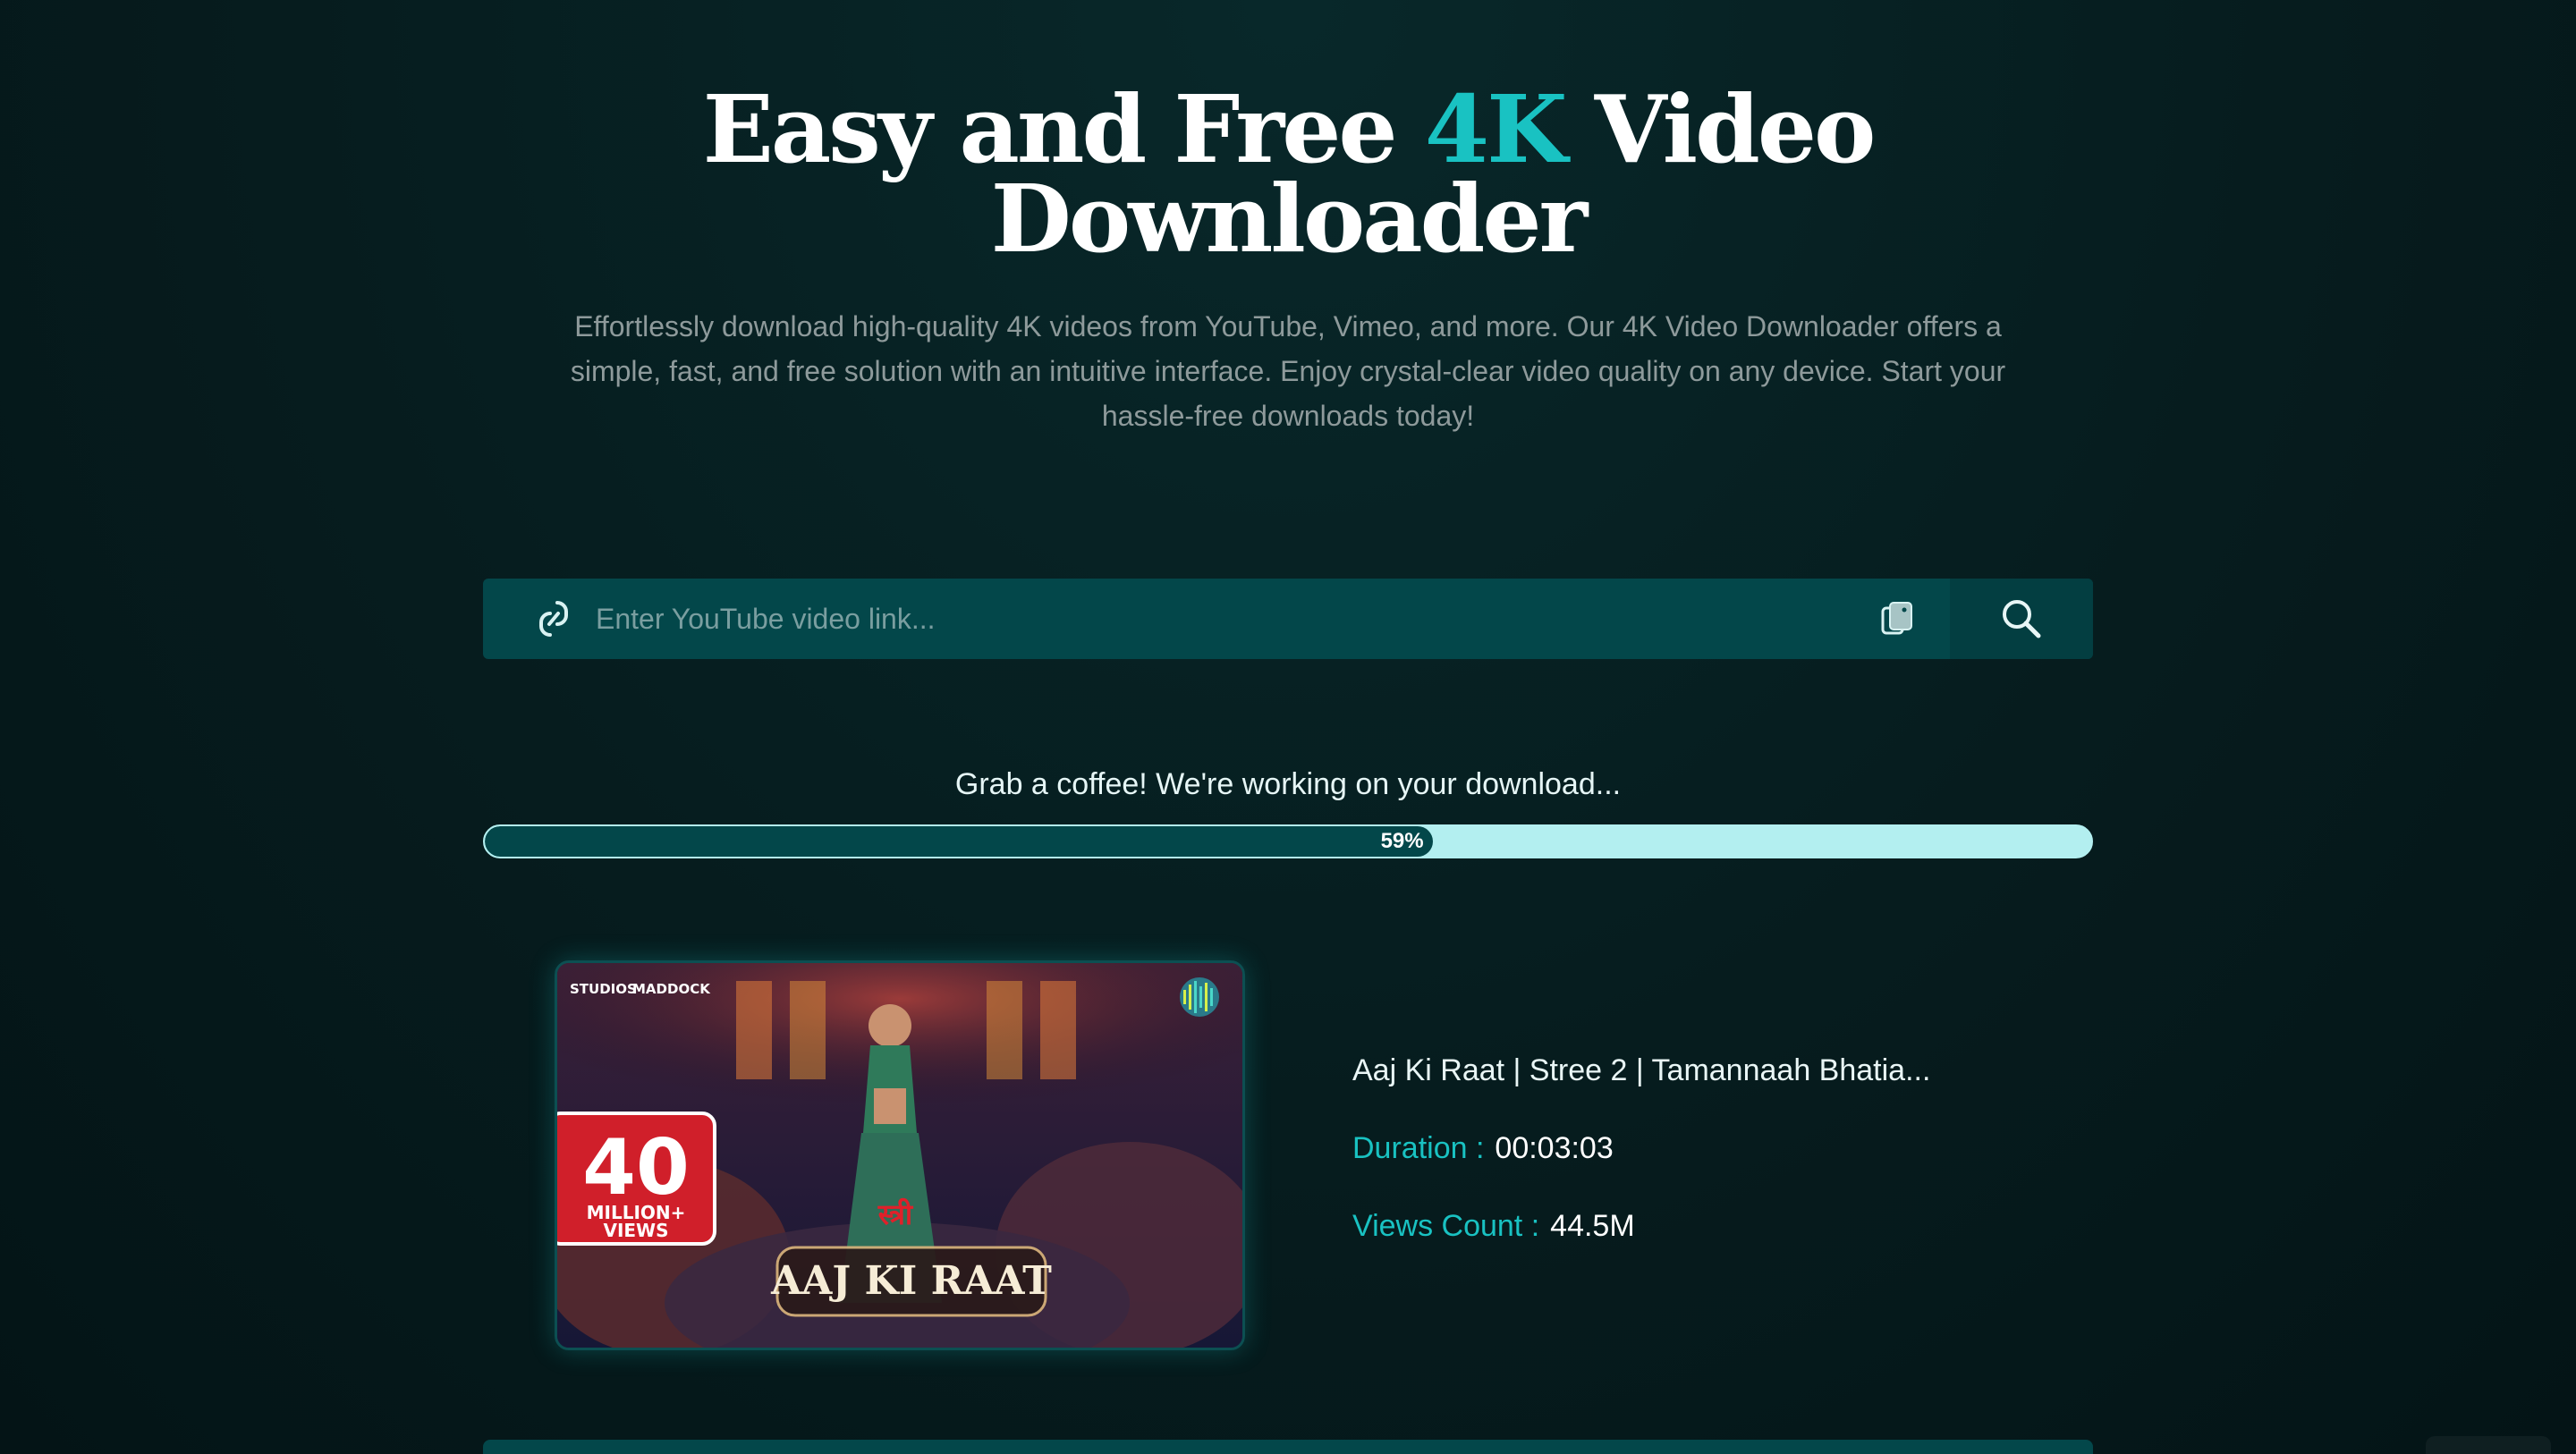 This screenshot has width=2576, height=1454. Describe the element at coordinates (554, 619) in the screenshot. I see `link-icon` at that location.